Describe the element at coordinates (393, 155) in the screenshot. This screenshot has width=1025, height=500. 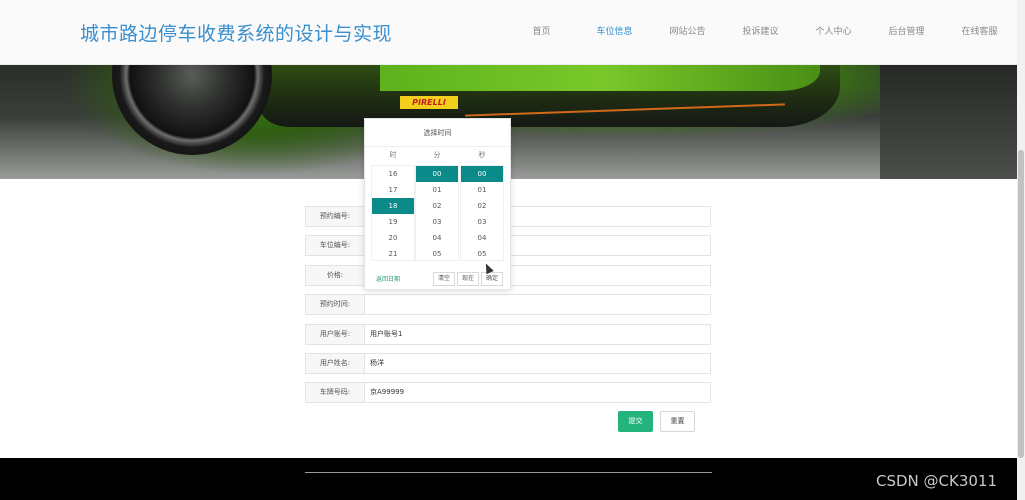
I see `hour-column-header: 时` at that location.